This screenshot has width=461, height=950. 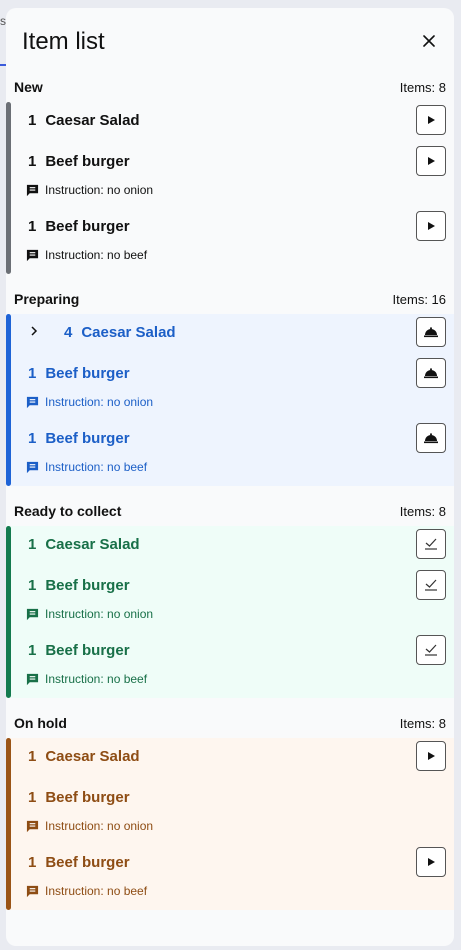 What do you see at coordinates (47, 299) in the screenshot?
I see `section-title: Preparing` at bounding box center [47, 299].